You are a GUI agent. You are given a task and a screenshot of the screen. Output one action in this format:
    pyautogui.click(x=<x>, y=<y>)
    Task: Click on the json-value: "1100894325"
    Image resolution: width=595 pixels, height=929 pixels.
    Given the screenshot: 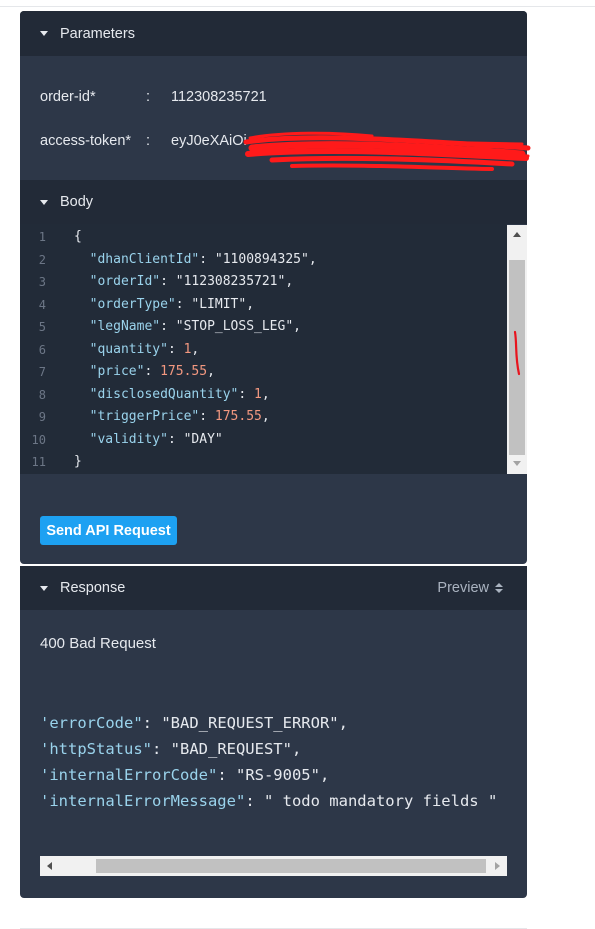 What is the action you would take?
    pyautogui.click(x=261, y=259)
    